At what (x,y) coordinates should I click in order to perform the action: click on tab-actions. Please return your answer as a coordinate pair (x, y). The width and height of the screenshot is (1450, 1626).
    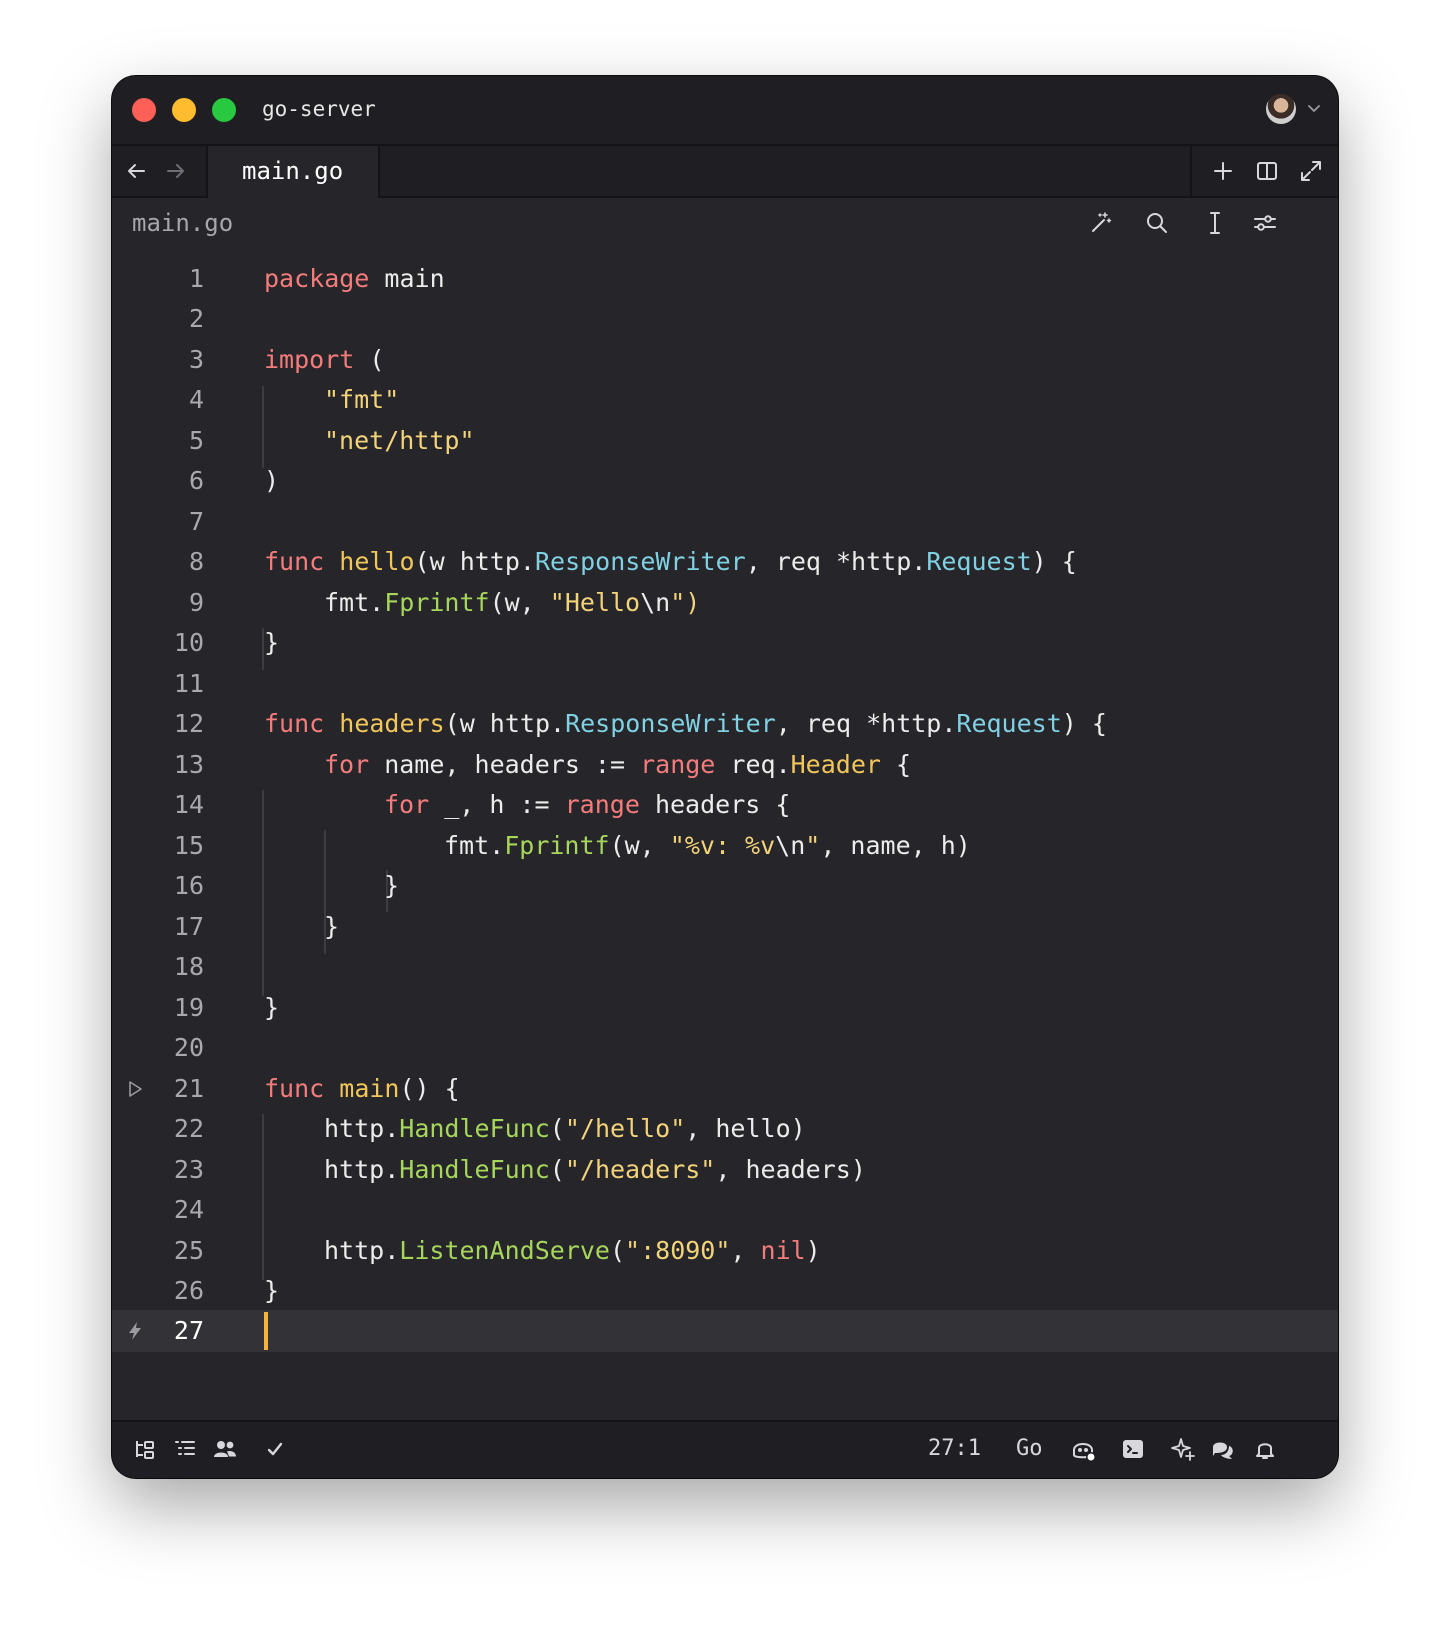
    Looking at the image, I should click on (1264, 171).